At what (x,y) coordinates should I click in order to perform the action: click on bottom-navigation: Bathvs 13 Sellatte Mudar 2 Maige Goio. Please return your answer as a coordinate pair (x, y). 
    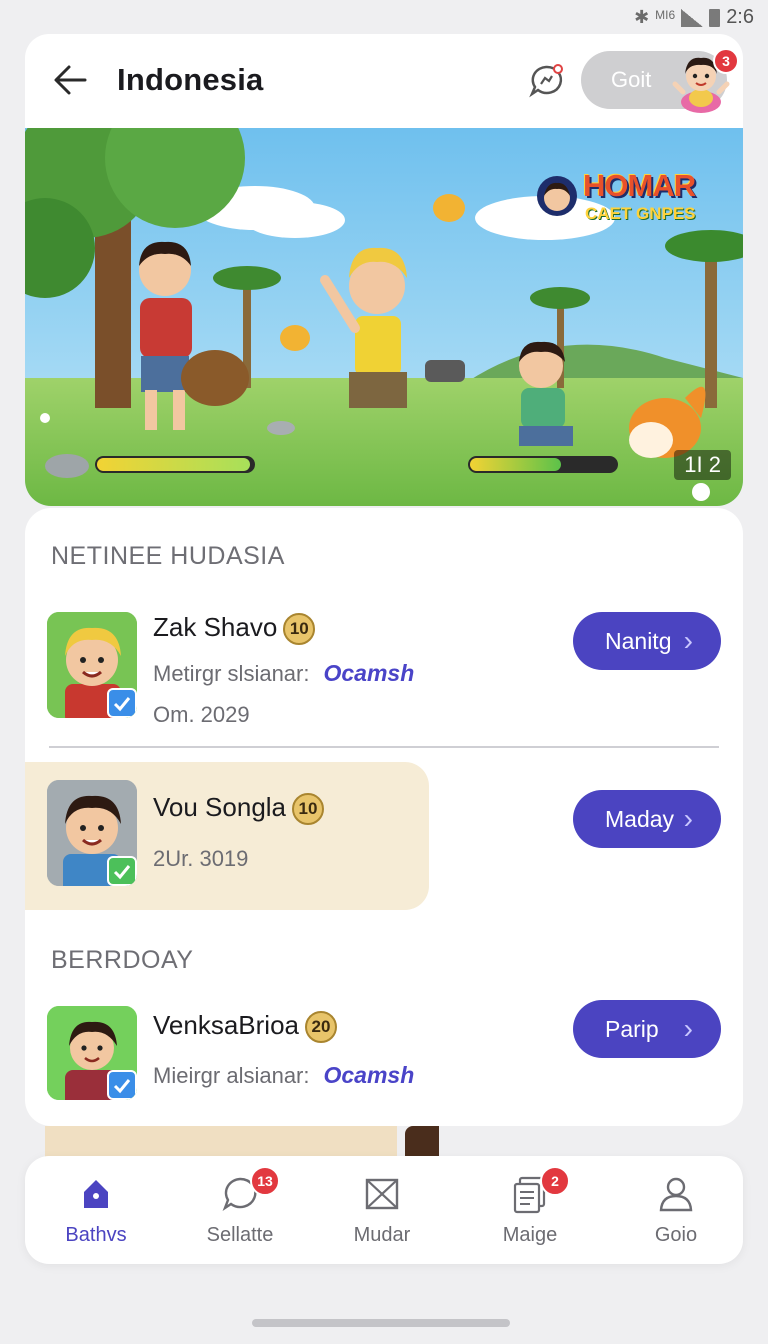
    Looking at the image, I should click on (384, 1210).